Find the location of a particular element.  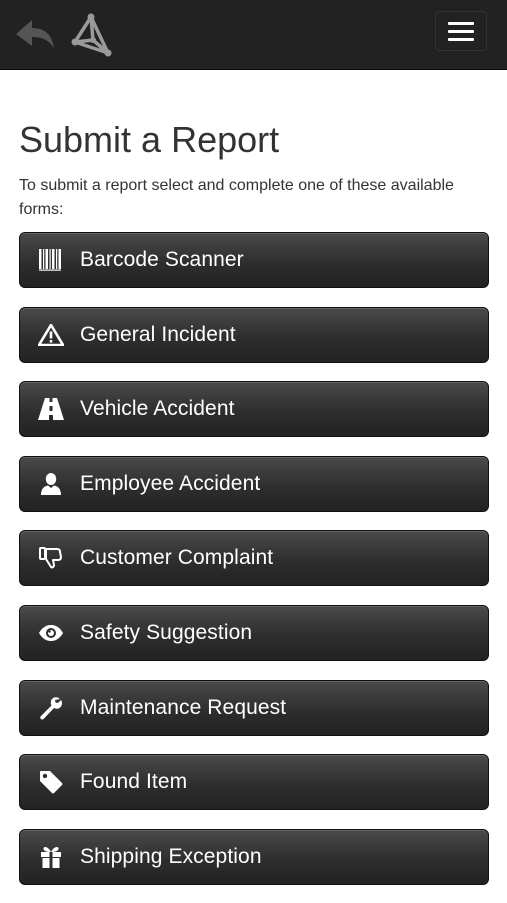

triangle-logo-icon is located at coordinates (91, 35).